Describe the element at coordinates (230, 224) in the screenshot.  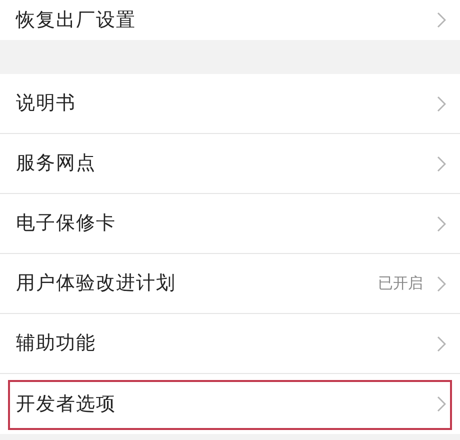
I see `settings-row: 电子保修卡` at that location.